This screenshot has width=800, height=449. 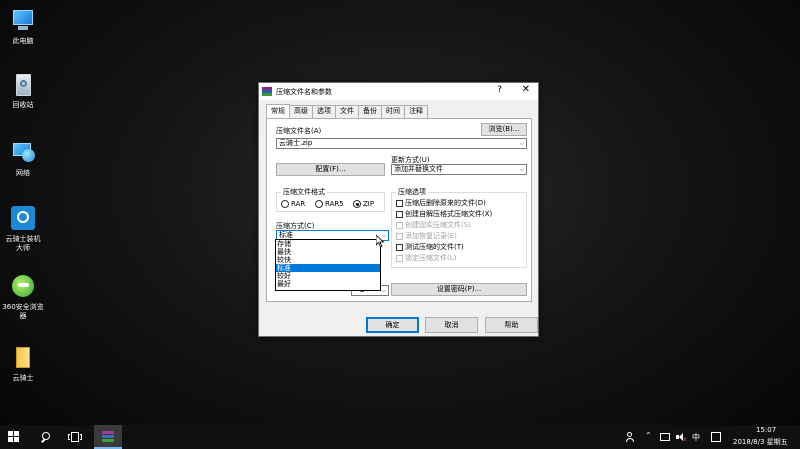 I want to click on desktop-icon-label: 回收站, so click(x=23, y=105).